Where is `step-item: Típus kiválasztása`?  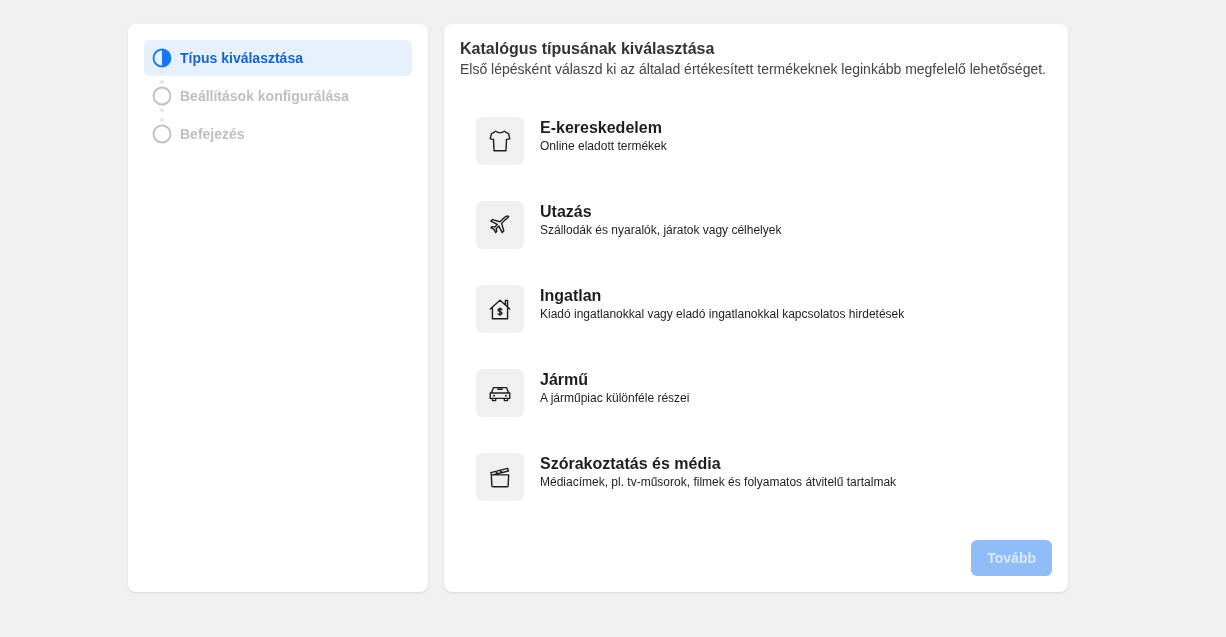 step-item: Típus kiválasztása is located at coordinates (278, 58).